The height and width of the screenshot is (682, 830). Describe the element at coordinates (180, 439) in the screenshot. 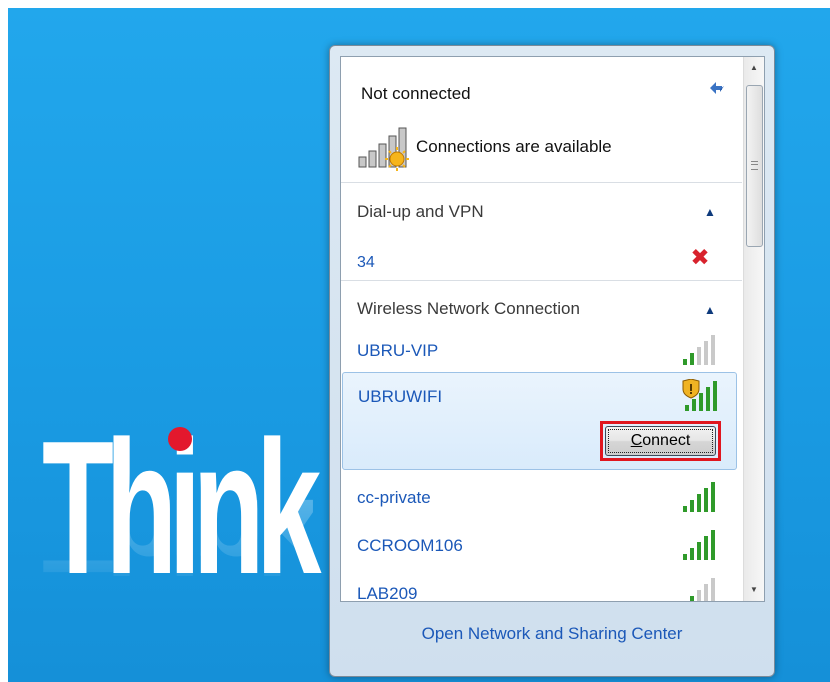

I see `logo-red-dot` at that location.